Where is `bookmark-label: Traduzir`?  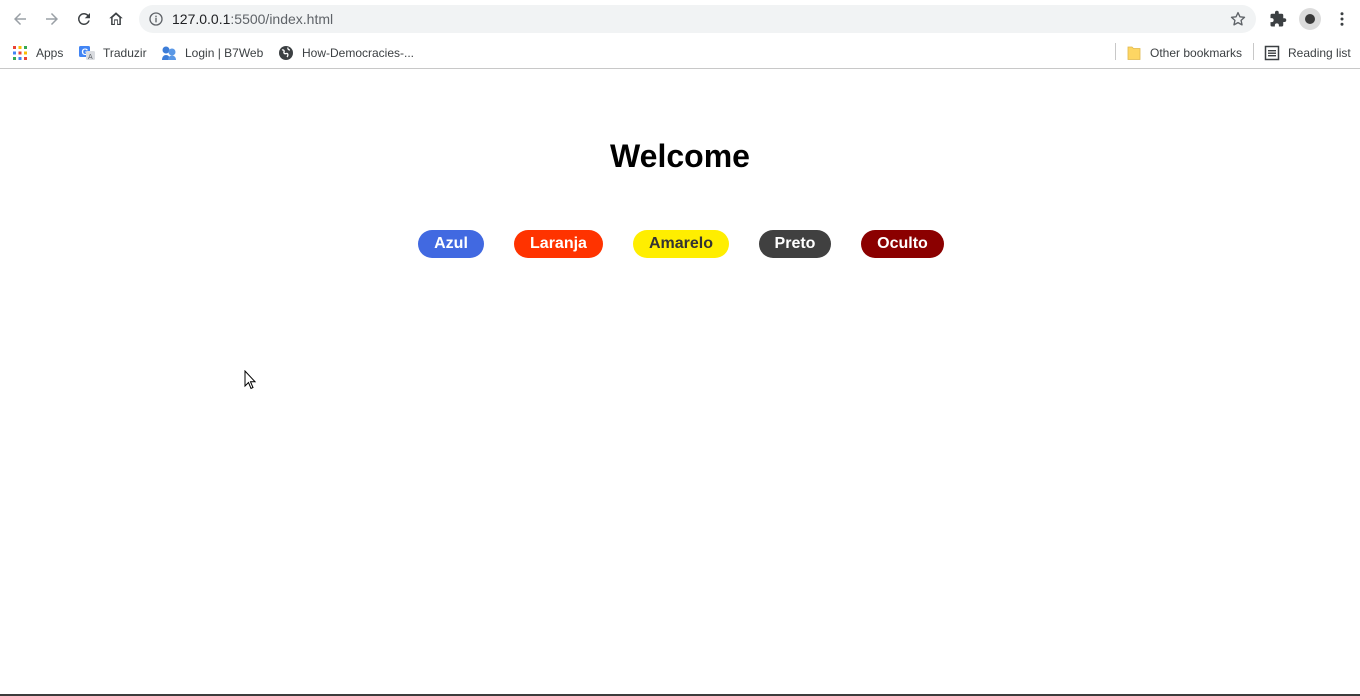 bookmark-label: Traduzir is located at coordinates (125, 53).